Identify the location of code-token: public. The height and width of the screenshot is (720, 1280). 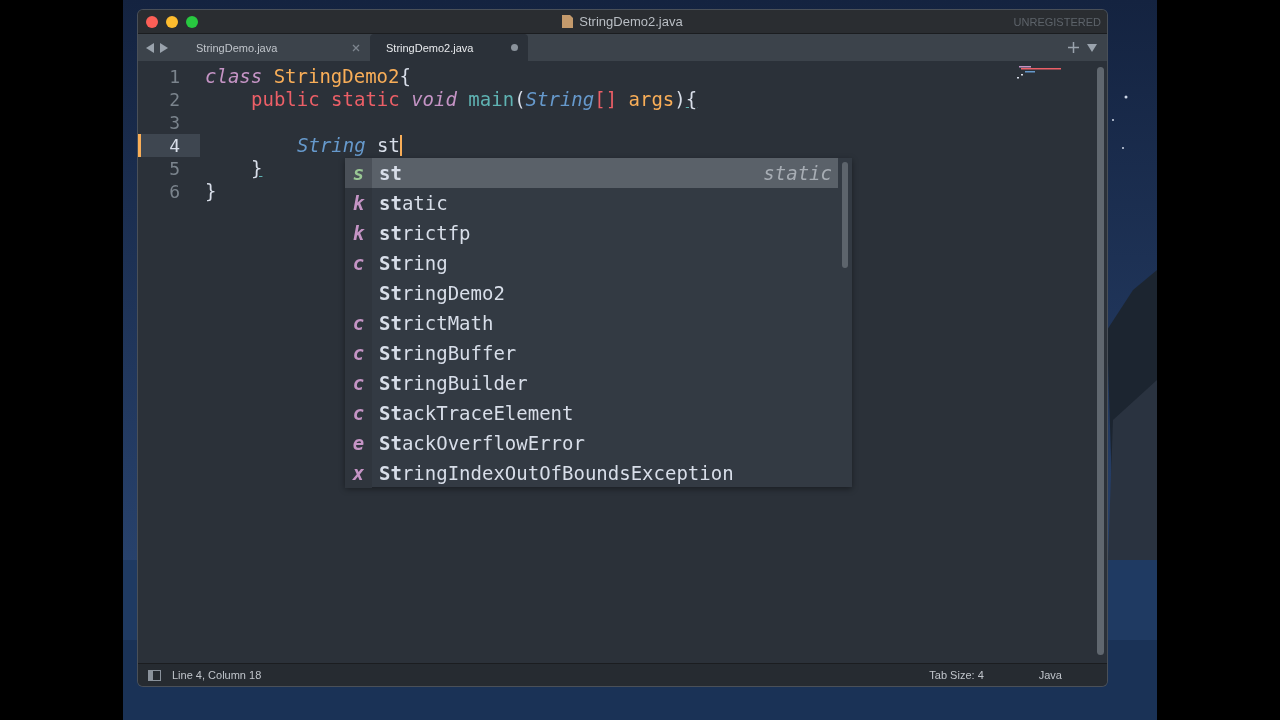
(285, 99).